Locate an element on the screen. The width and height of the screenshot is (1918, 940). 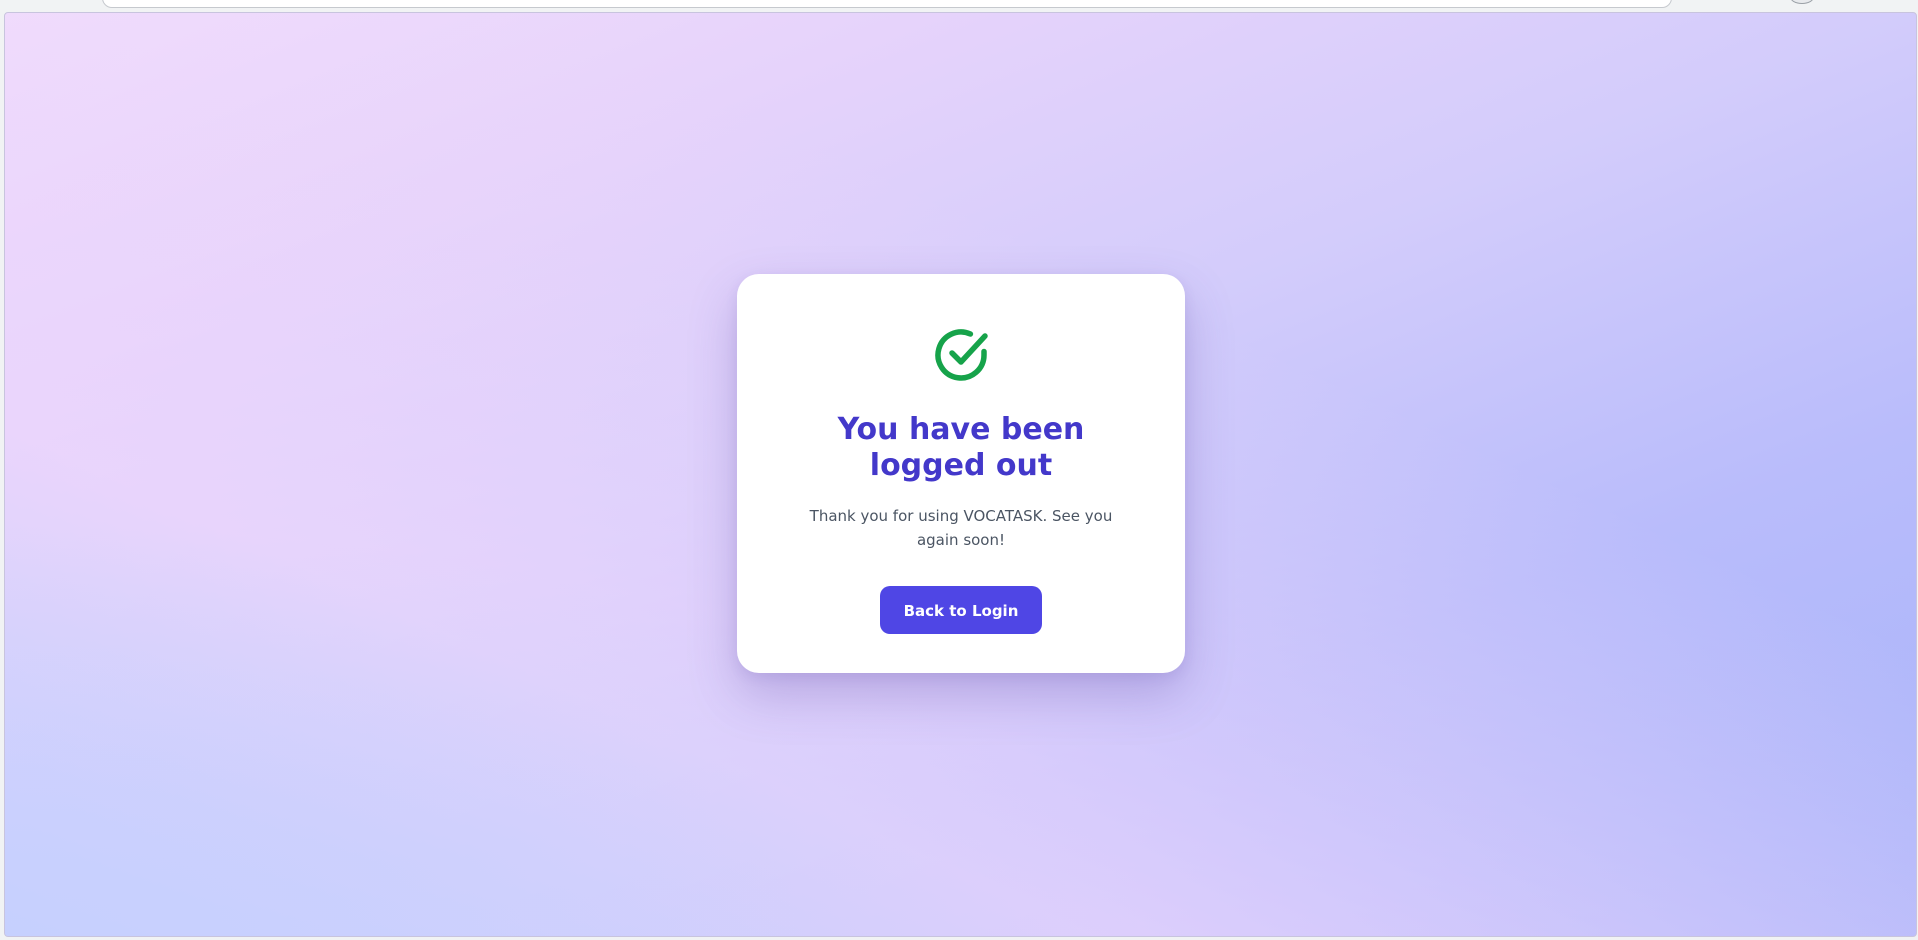
browser-toolbar-edge is located at coordinates (959, 6).